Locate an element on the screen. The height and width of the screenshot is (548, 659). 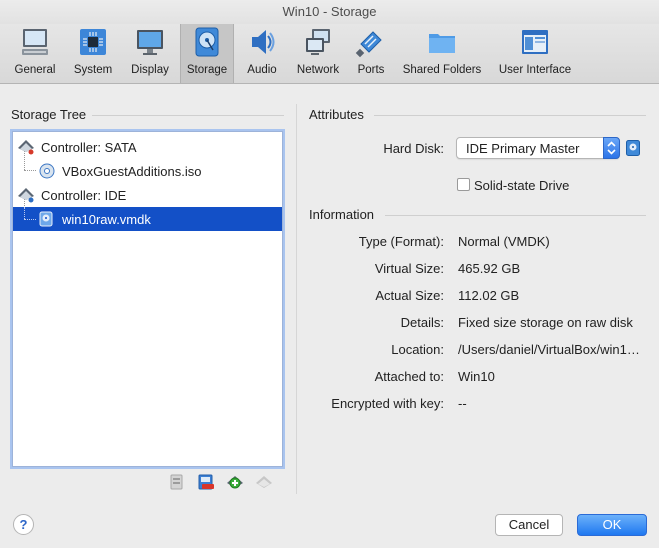
tab-network: Network is located at coordinates (318, 53).